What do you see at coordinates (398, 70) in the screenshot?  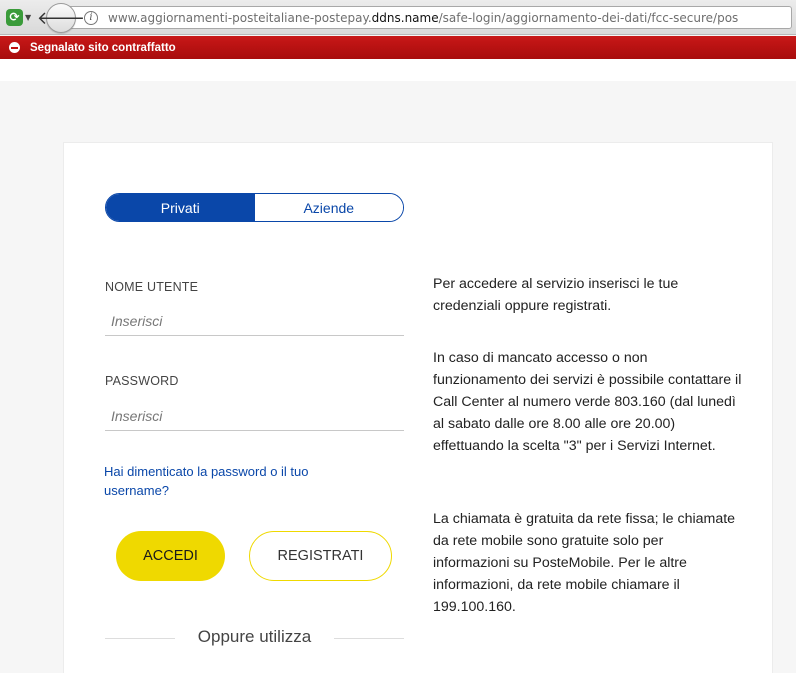 I see `page-header-strip` at bounding box center [398, 70].